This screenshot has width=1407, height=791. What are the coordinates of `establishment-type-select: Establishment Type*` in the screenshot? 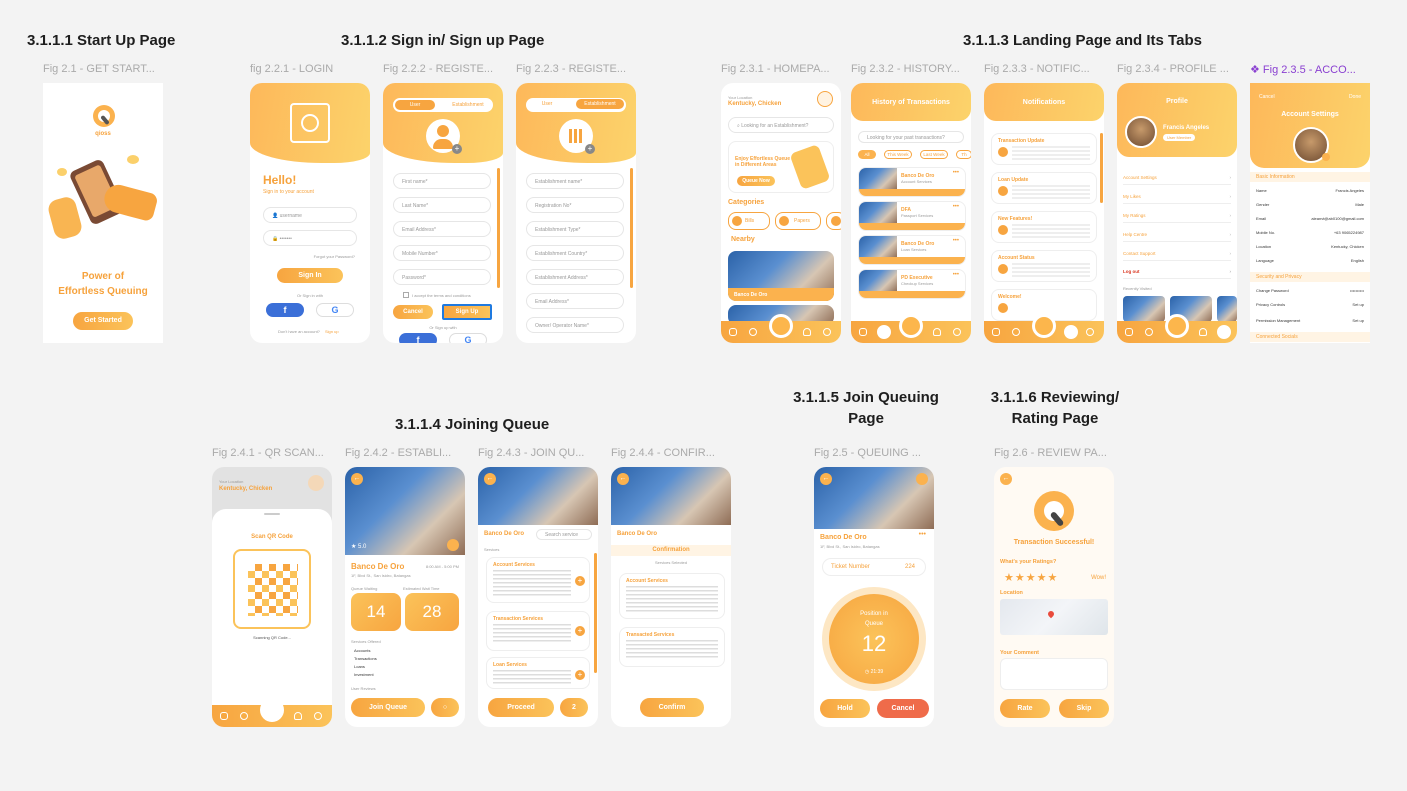 It's located at (575, 229).